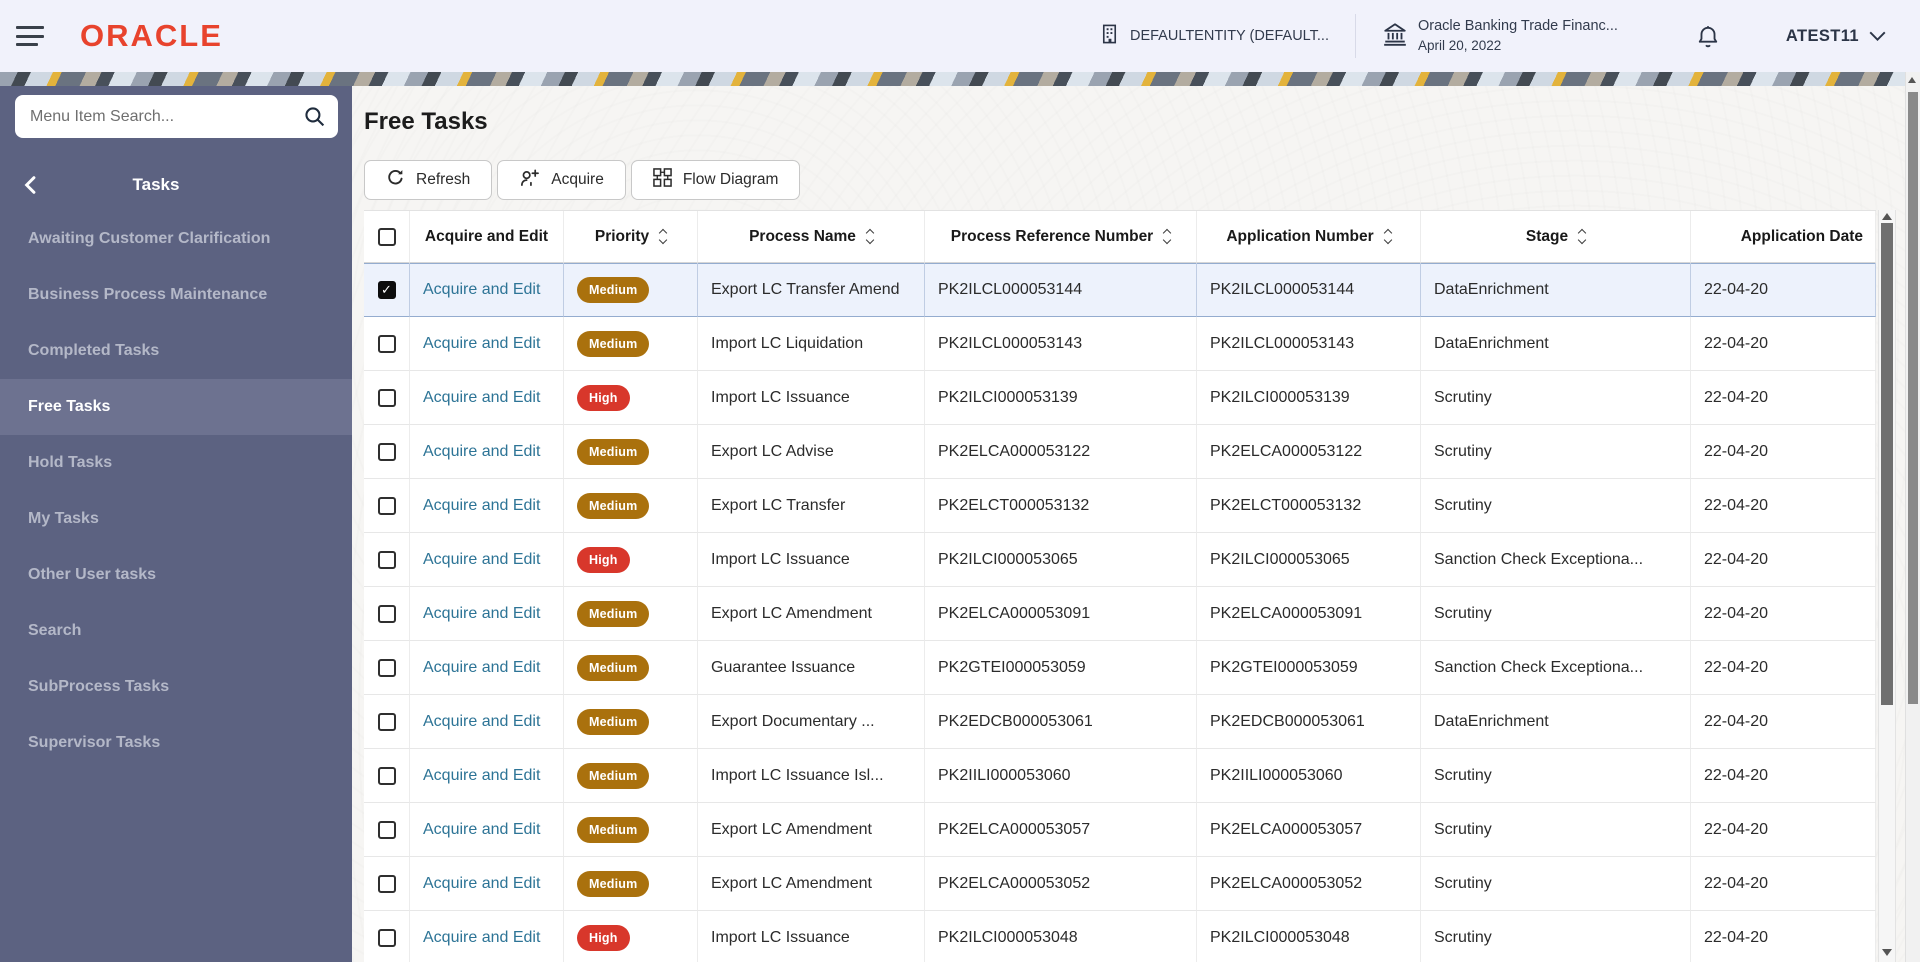 The width and height of the screenshot is (1920, 962). I want to click on application-number-cell: PK2ILCI000053065, so click(1309, 560).